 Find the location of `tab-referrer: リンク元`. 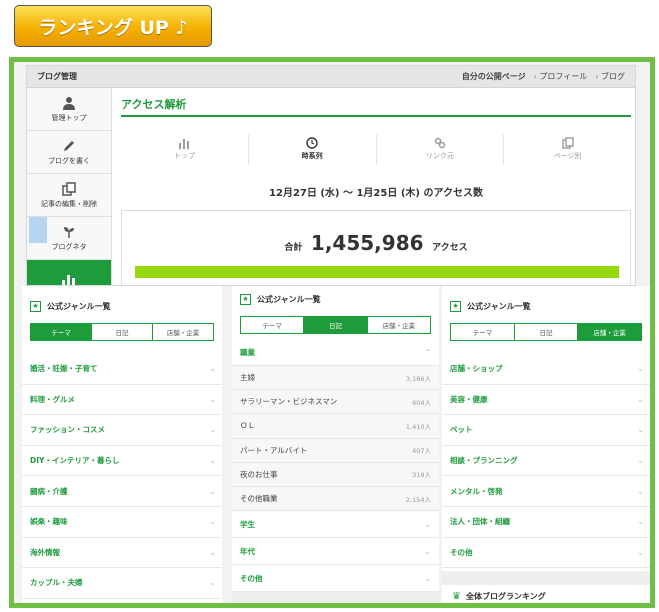

tab-referrer: リンク元 is located at coordinates (441, 149).